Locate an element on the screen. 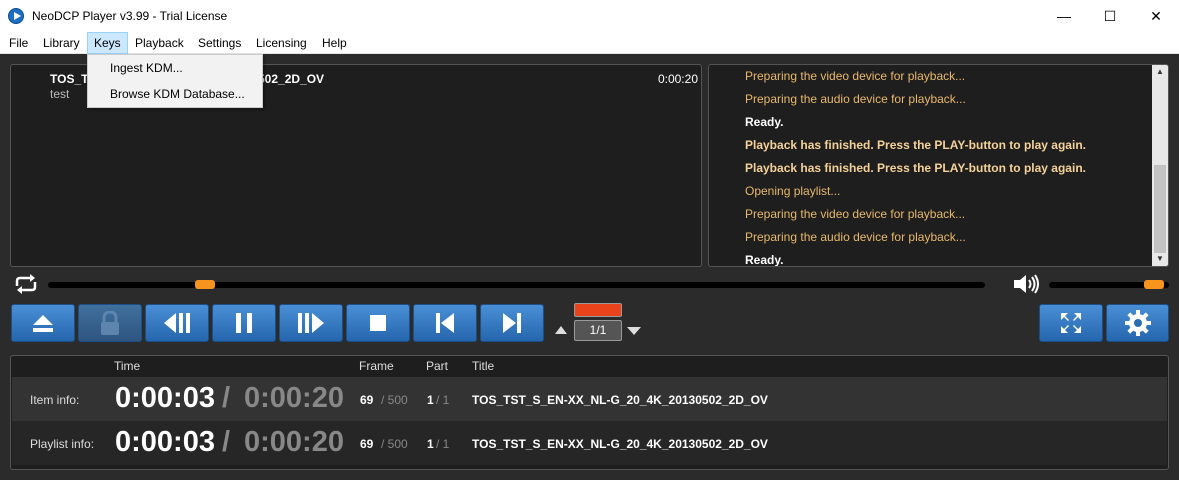  playlist-part-total: / 1 is located at coordinates (443, 444).